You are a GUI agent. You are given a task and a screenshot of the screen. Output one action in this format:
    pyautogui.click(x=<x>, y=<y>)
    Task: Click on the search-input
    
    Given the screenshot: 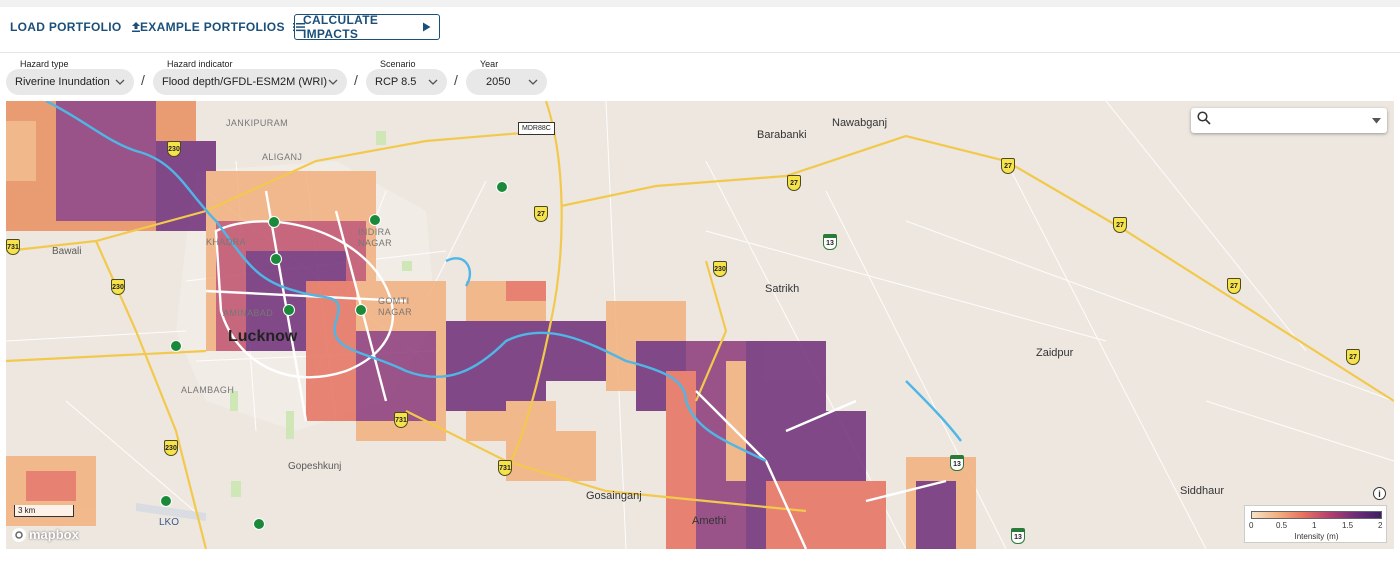 What is the action you would take?
    pyautogui.click(x=1289, y=120)
    